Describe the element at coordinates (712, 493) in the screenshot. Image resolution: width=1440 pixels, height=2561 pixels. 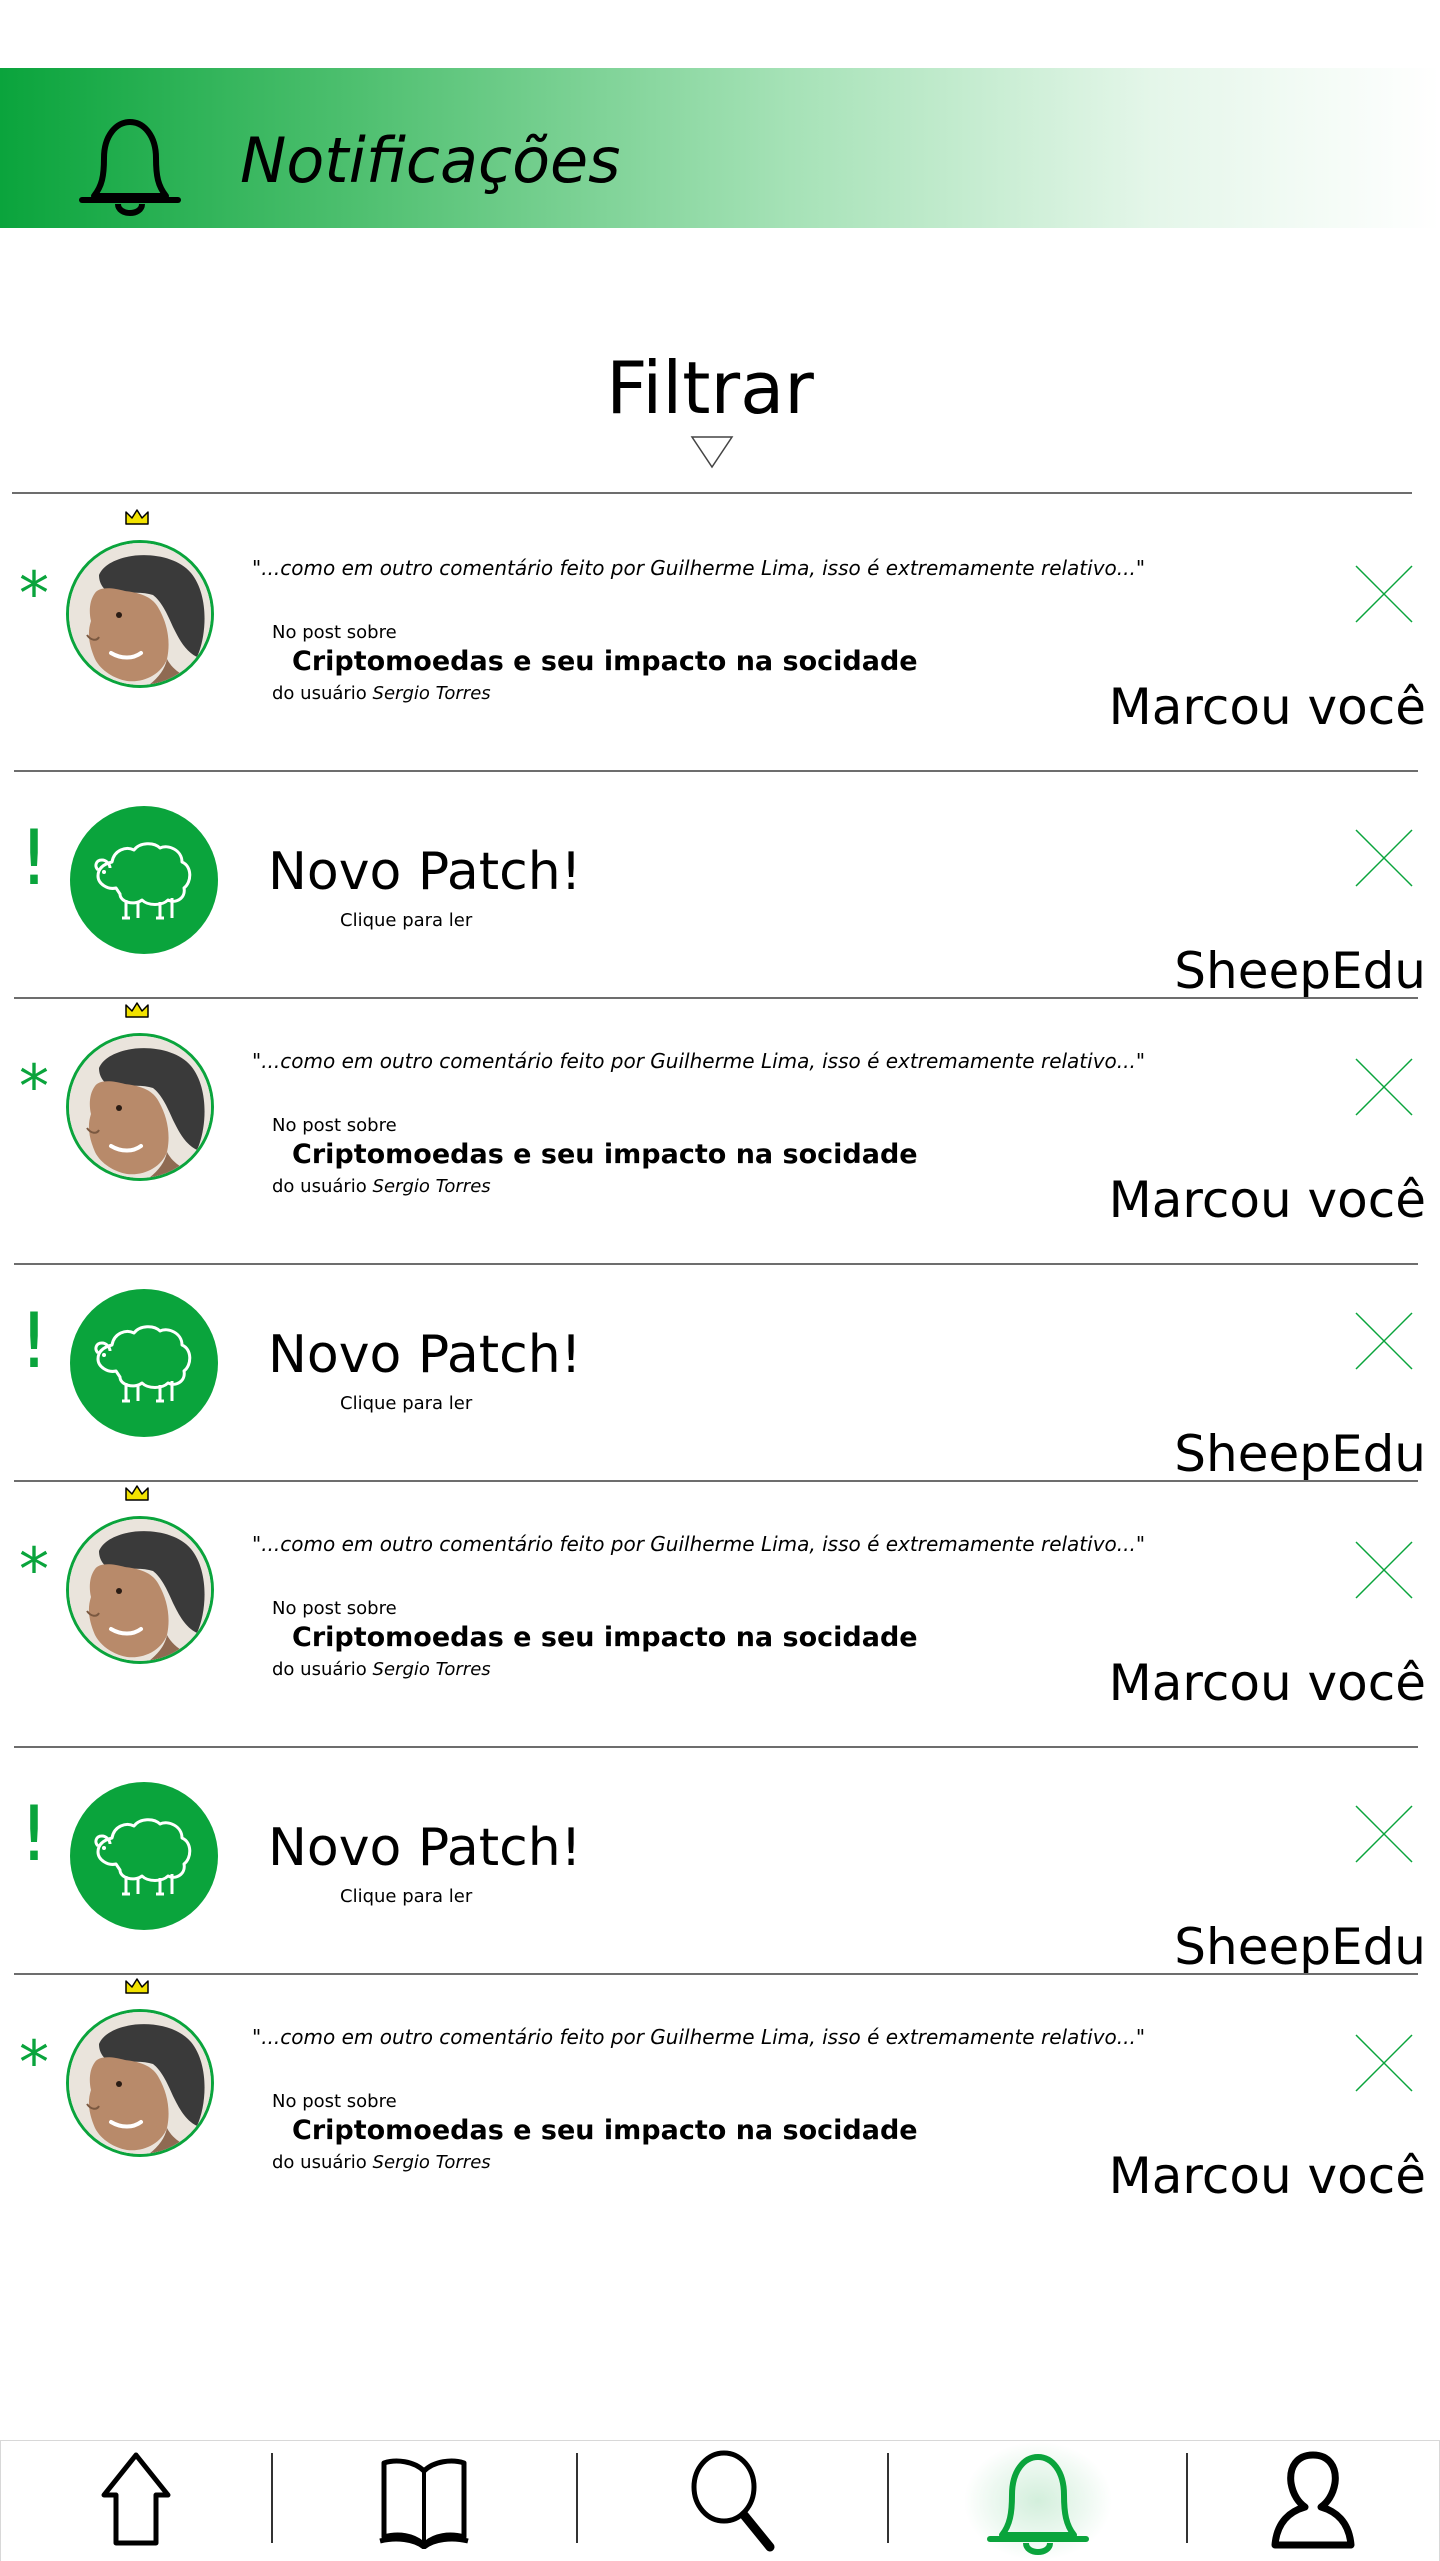
I see `filter-divider` at that location.